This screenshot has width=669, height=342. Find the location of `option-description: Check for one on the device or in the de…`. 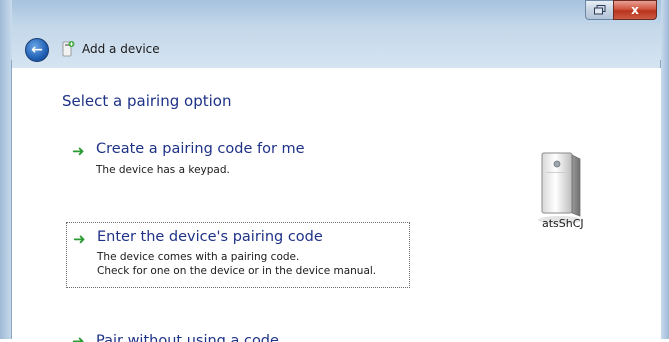

option-description: Check for one on the device or in the de… is located at coordinates (237, 271).